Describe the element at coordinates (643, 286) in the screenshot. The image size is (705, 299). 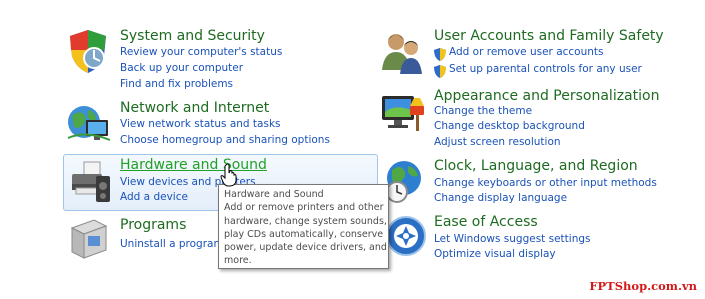
I see `watermark: FPTShop.com.vn` at that location.